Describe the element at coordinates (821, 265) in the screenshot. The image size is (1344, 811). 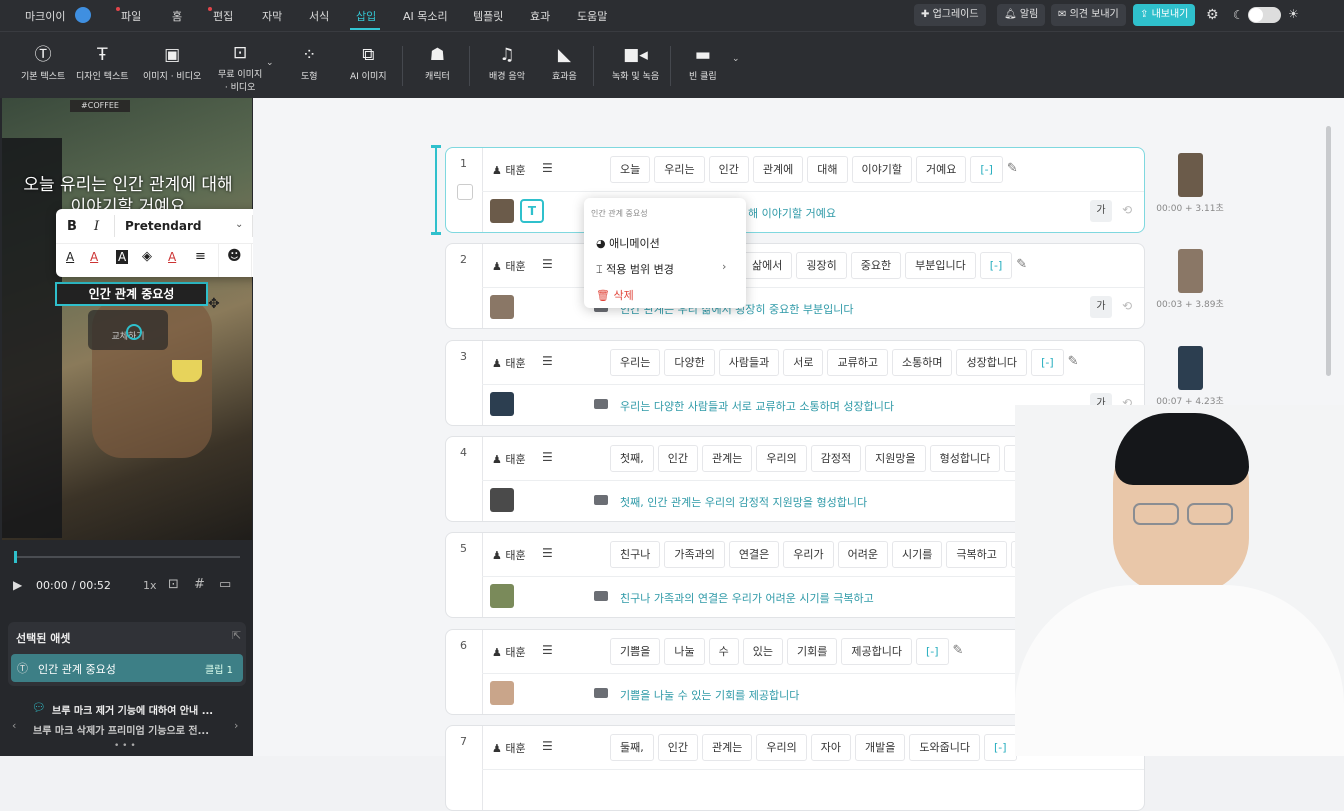
I see `word-chip: 굉장히` at that location.